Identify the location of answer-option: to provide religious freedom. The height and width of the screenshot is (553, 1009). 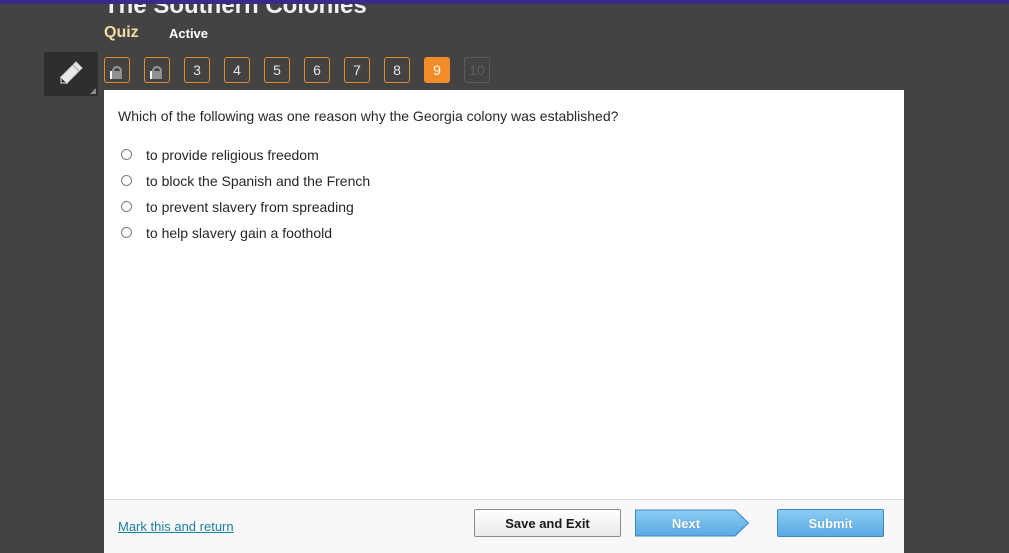
(245, 155).